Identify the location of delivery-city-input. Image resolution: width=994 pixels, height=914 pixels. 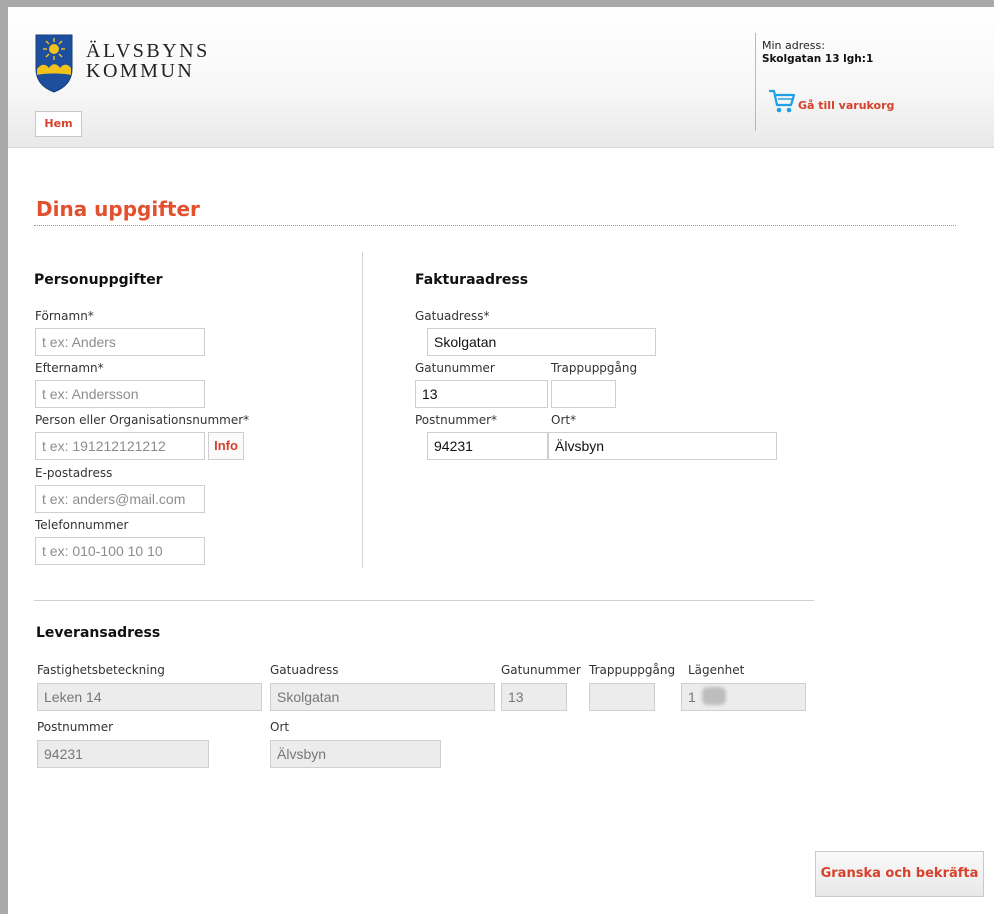
(355, 754).